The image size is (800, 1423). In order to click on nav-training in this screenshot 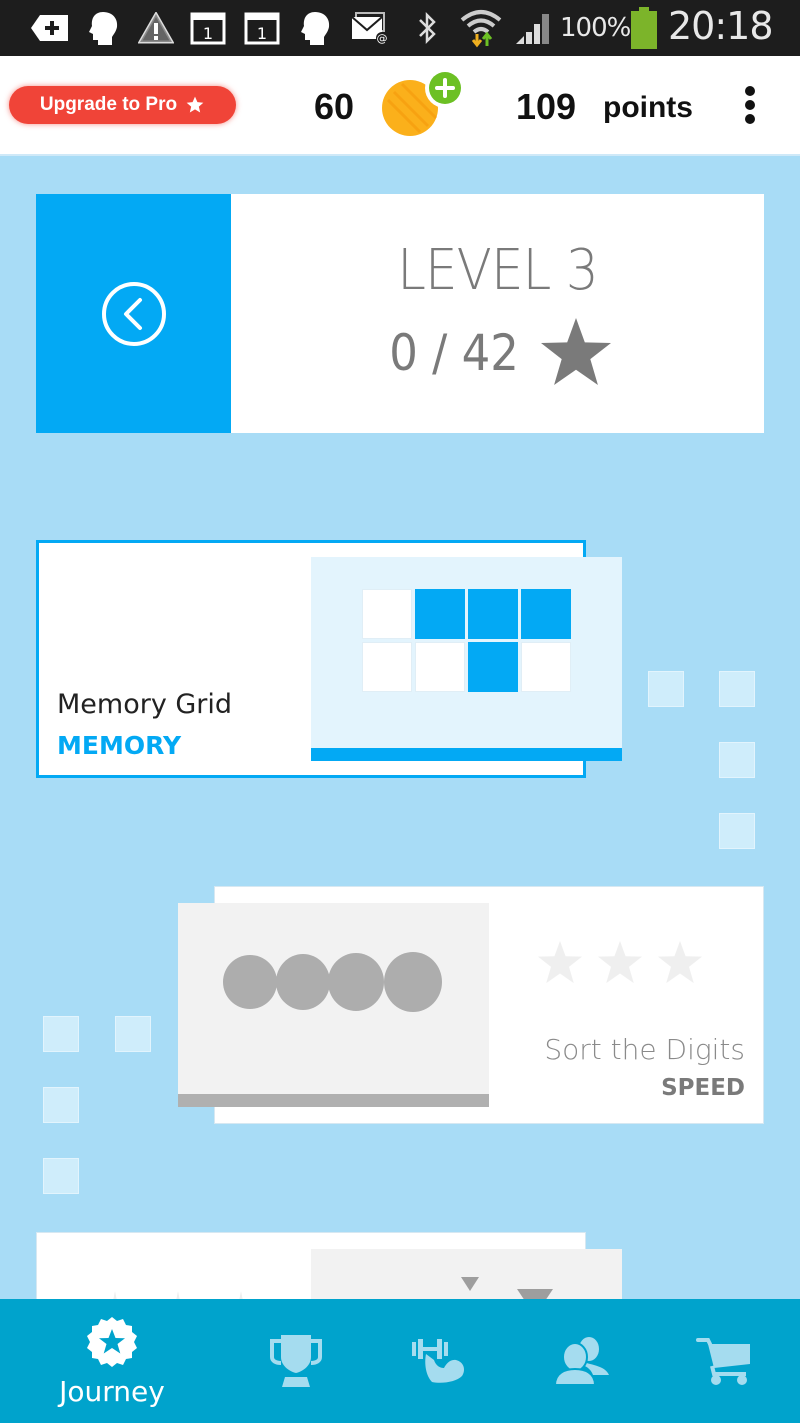, I will do `click(440, 1361)`.